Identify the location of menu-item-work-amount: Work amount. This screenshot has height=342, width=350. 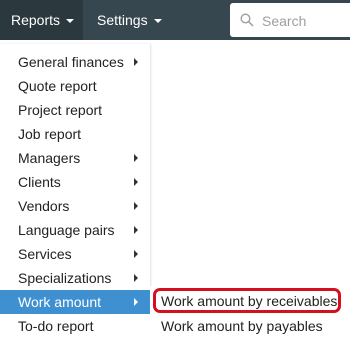
(75, 302).